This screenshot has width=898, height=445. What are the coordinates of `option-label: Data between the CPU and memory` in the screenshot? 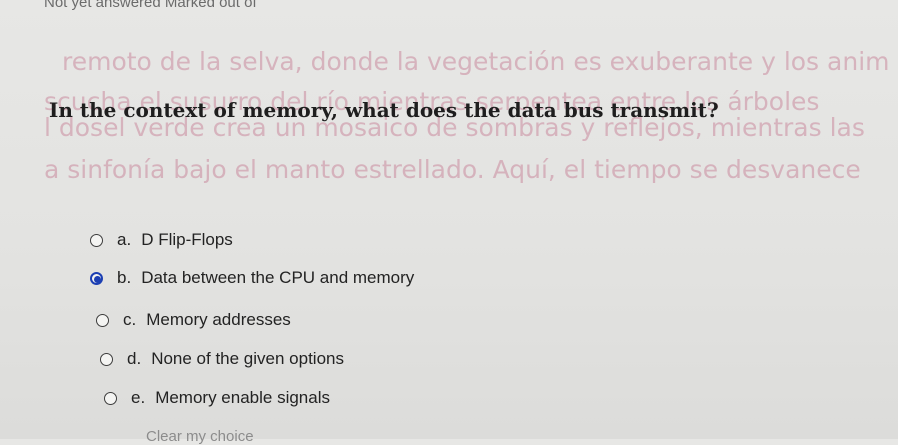 It's located at (278, 277).